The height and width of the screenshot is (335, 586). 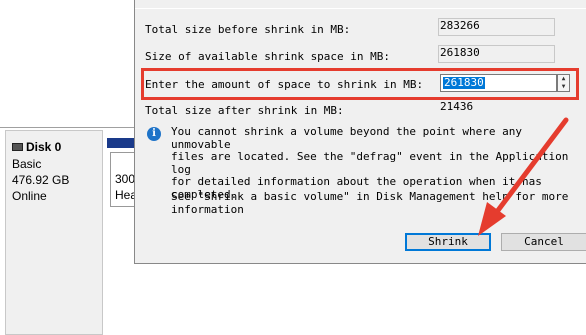 What do you see at coordinates (543, 242) in the screenshot?
I see `cancel-button: Cancel` at bounding box center [543, 242].